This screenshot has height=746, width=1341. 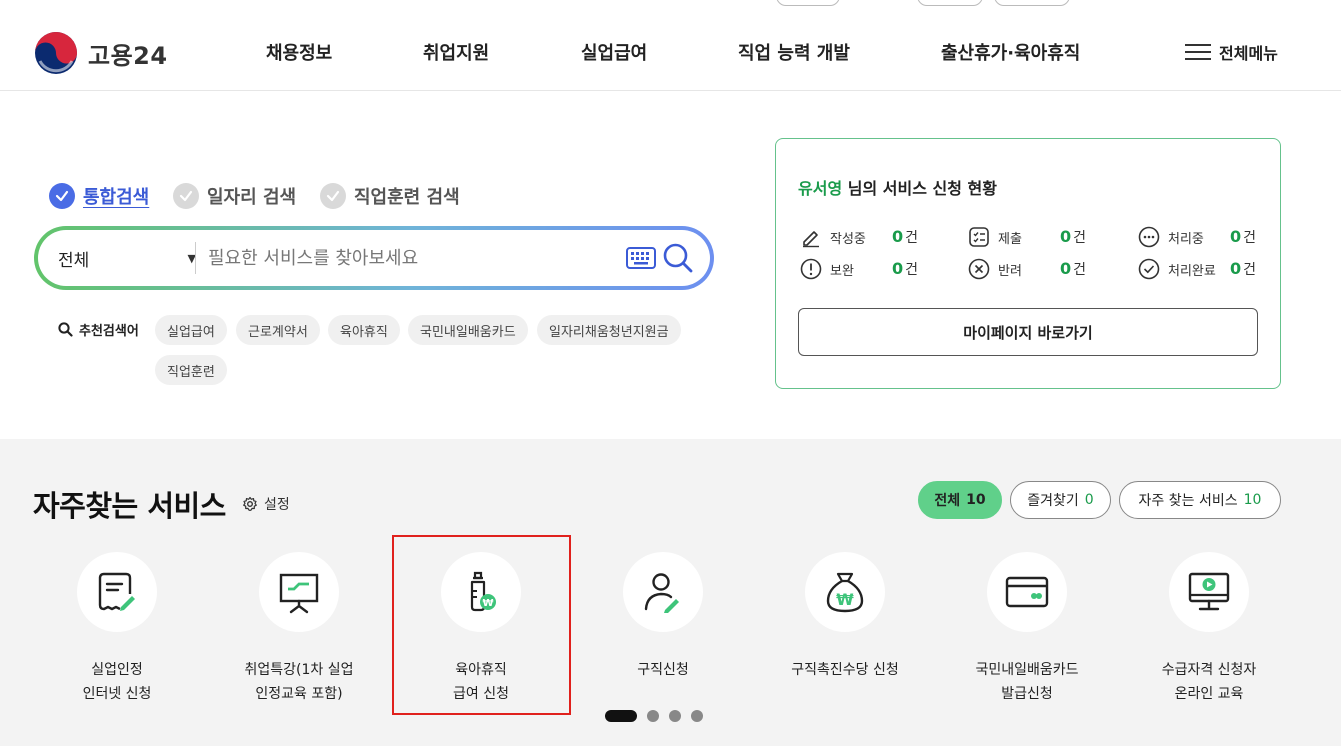 I want to click on service-label: 실업인정 인터넷 신청, so click(x=117, y=682).